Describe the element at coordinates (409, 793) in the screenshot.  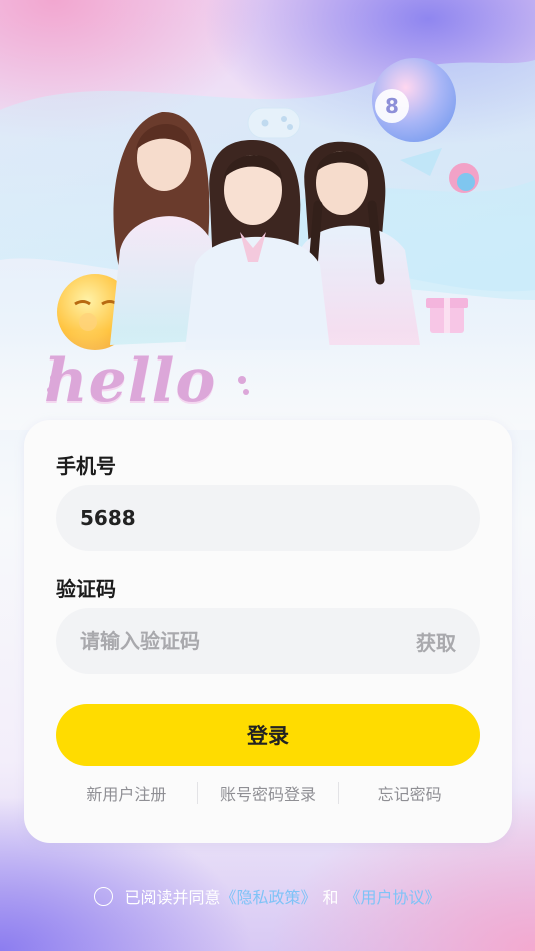
I see `forgot-password-link: 忘记密码` at that location.